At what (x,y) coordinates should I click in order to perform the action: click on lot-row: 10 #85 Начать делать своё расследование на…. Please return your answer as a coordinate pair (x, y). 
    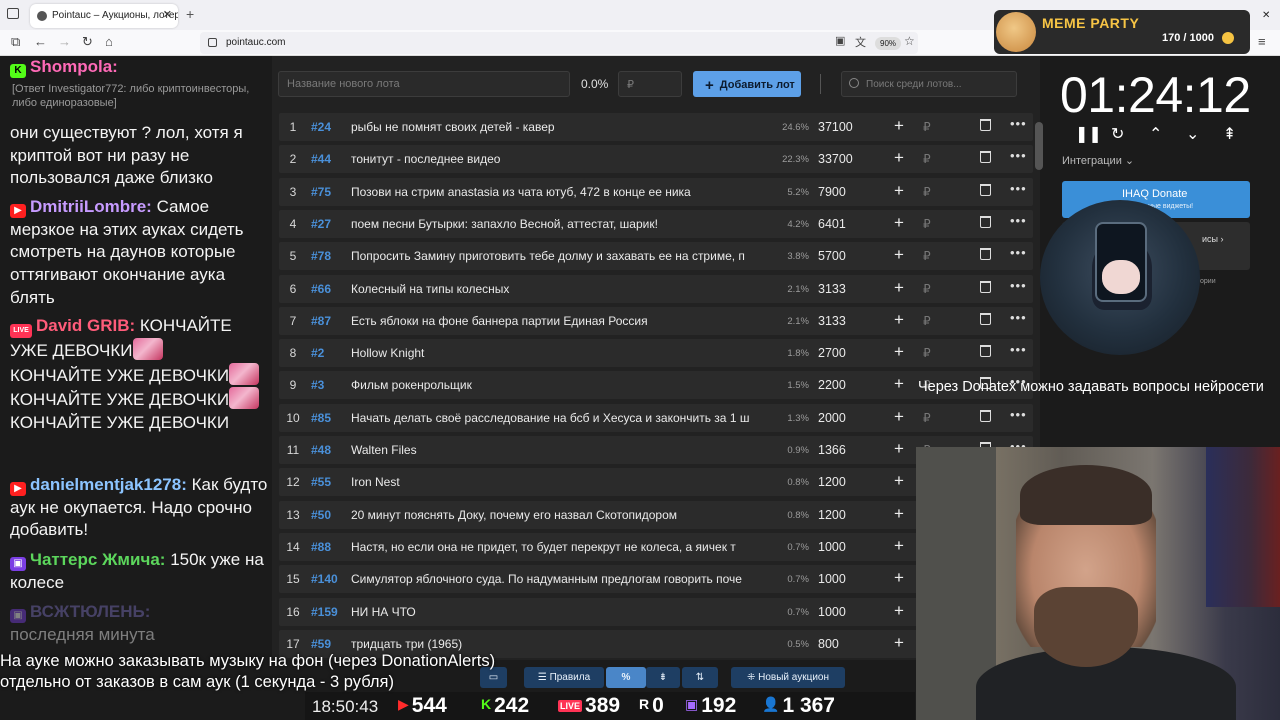
    Looking at the image, I should click on (656, 417).